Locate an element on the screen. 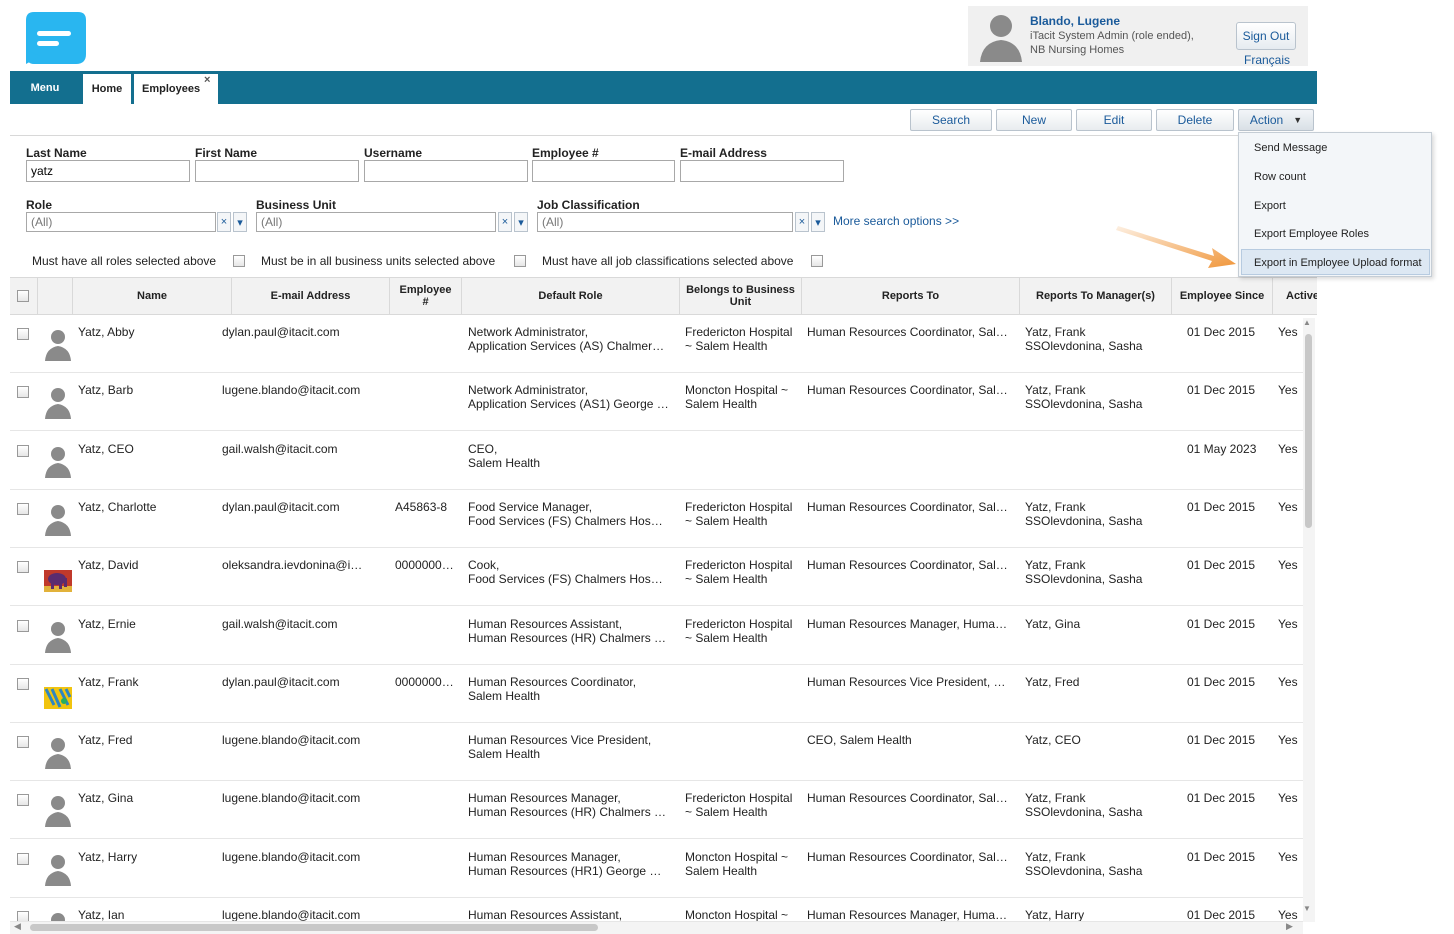  all-jobs-checkbox is located at coordinates (817, 261).